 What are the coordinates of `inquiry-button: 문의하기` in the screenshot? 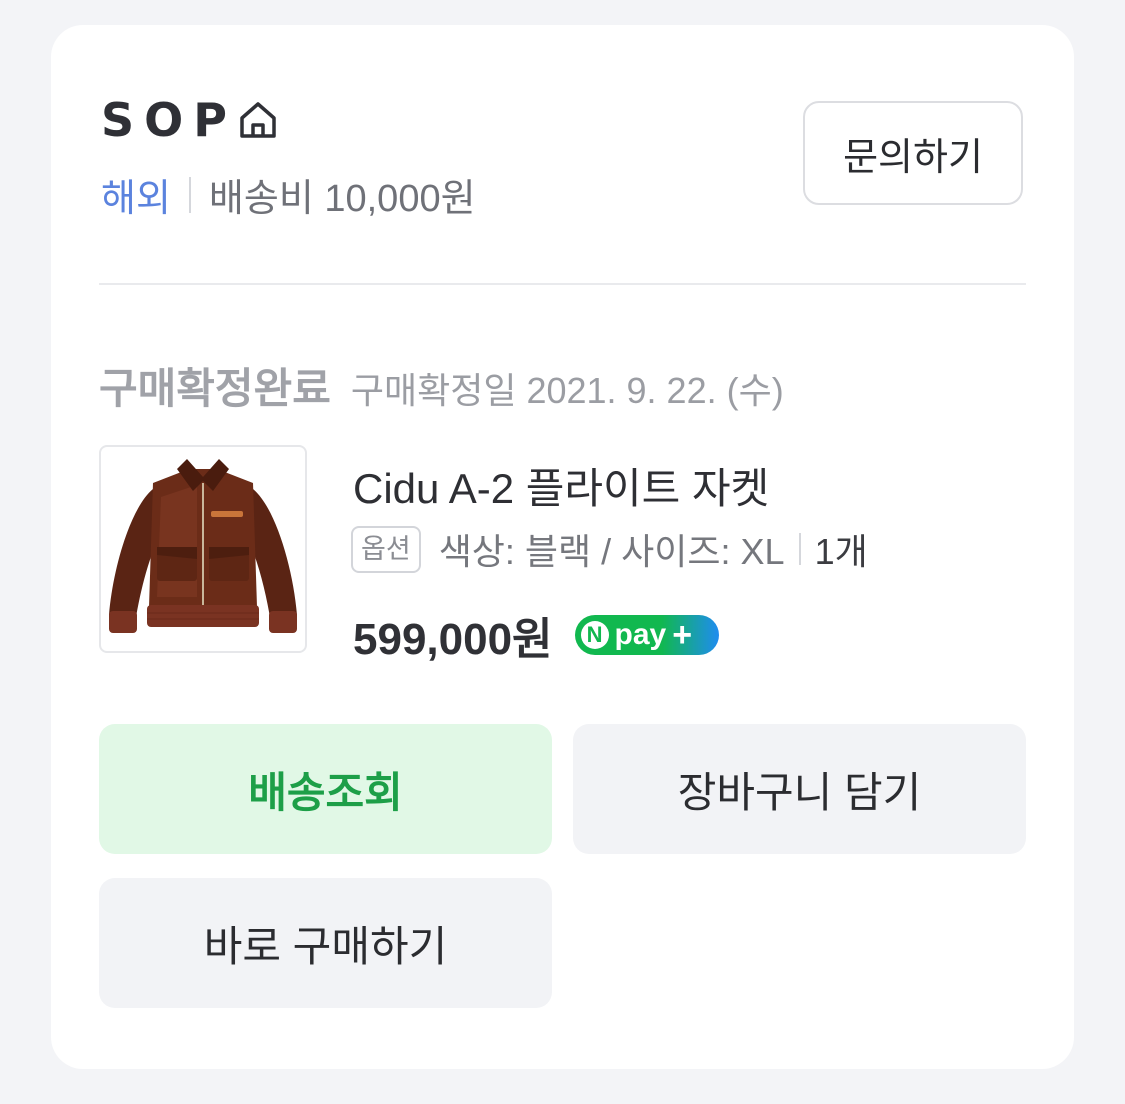 It's located at (913, 153).